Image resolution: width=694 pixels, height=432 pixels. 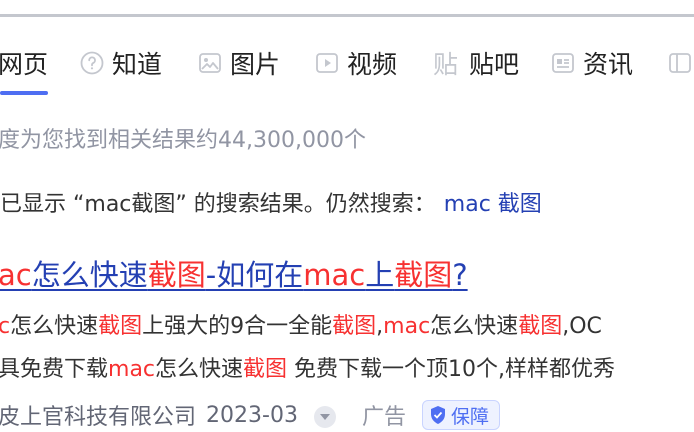 I want to click on highlight-keyword: ac, so click(x=16, y=275).